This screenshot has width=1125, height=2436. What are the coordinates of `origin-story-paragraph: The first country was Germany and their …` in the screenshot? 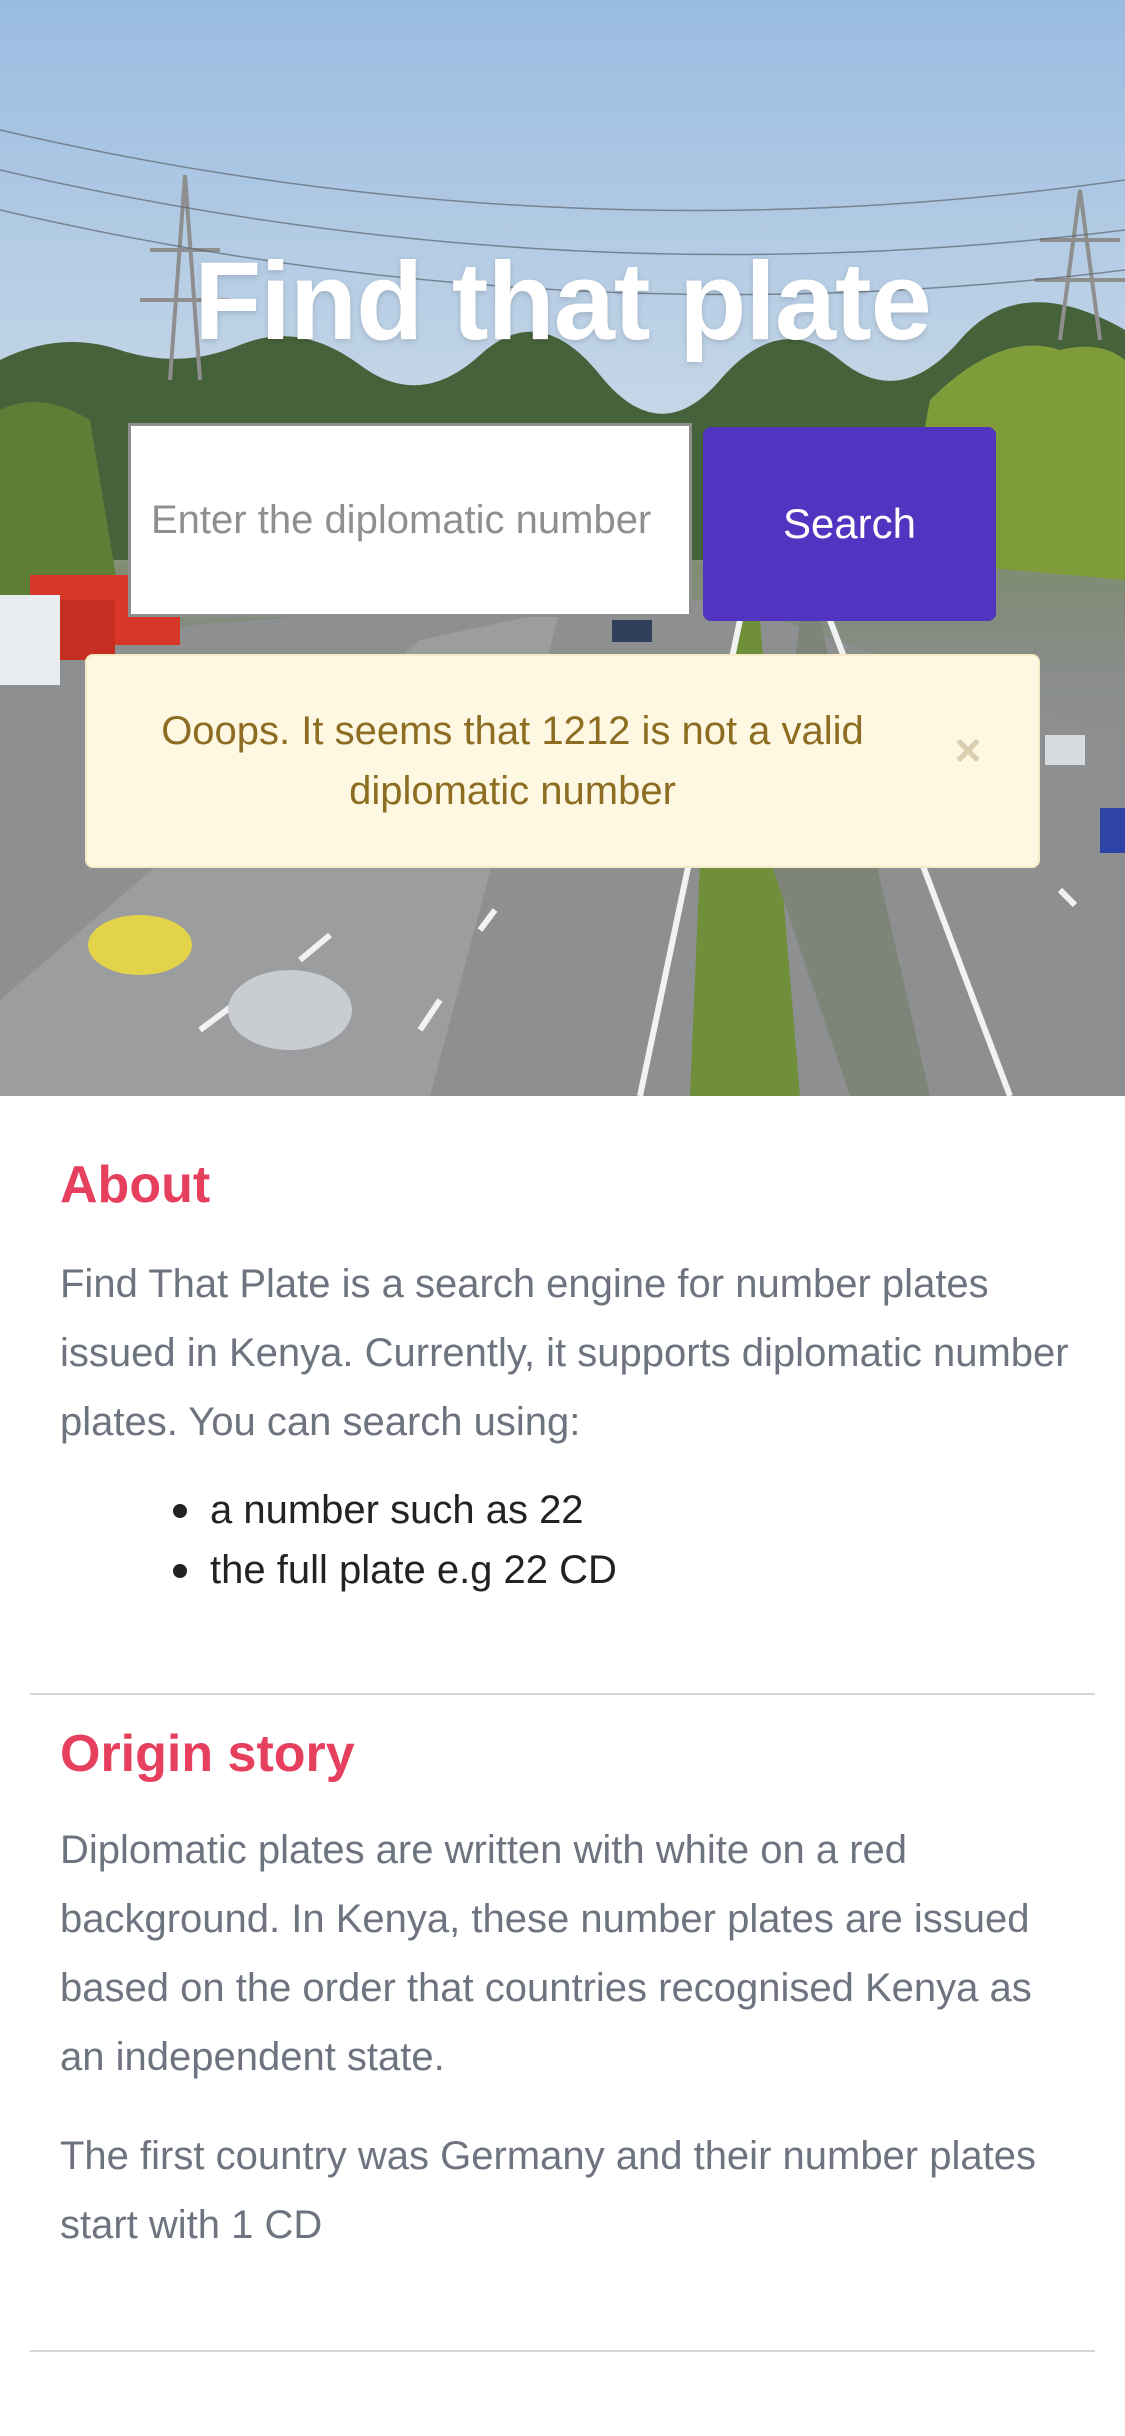 It's located at (548, 2190).